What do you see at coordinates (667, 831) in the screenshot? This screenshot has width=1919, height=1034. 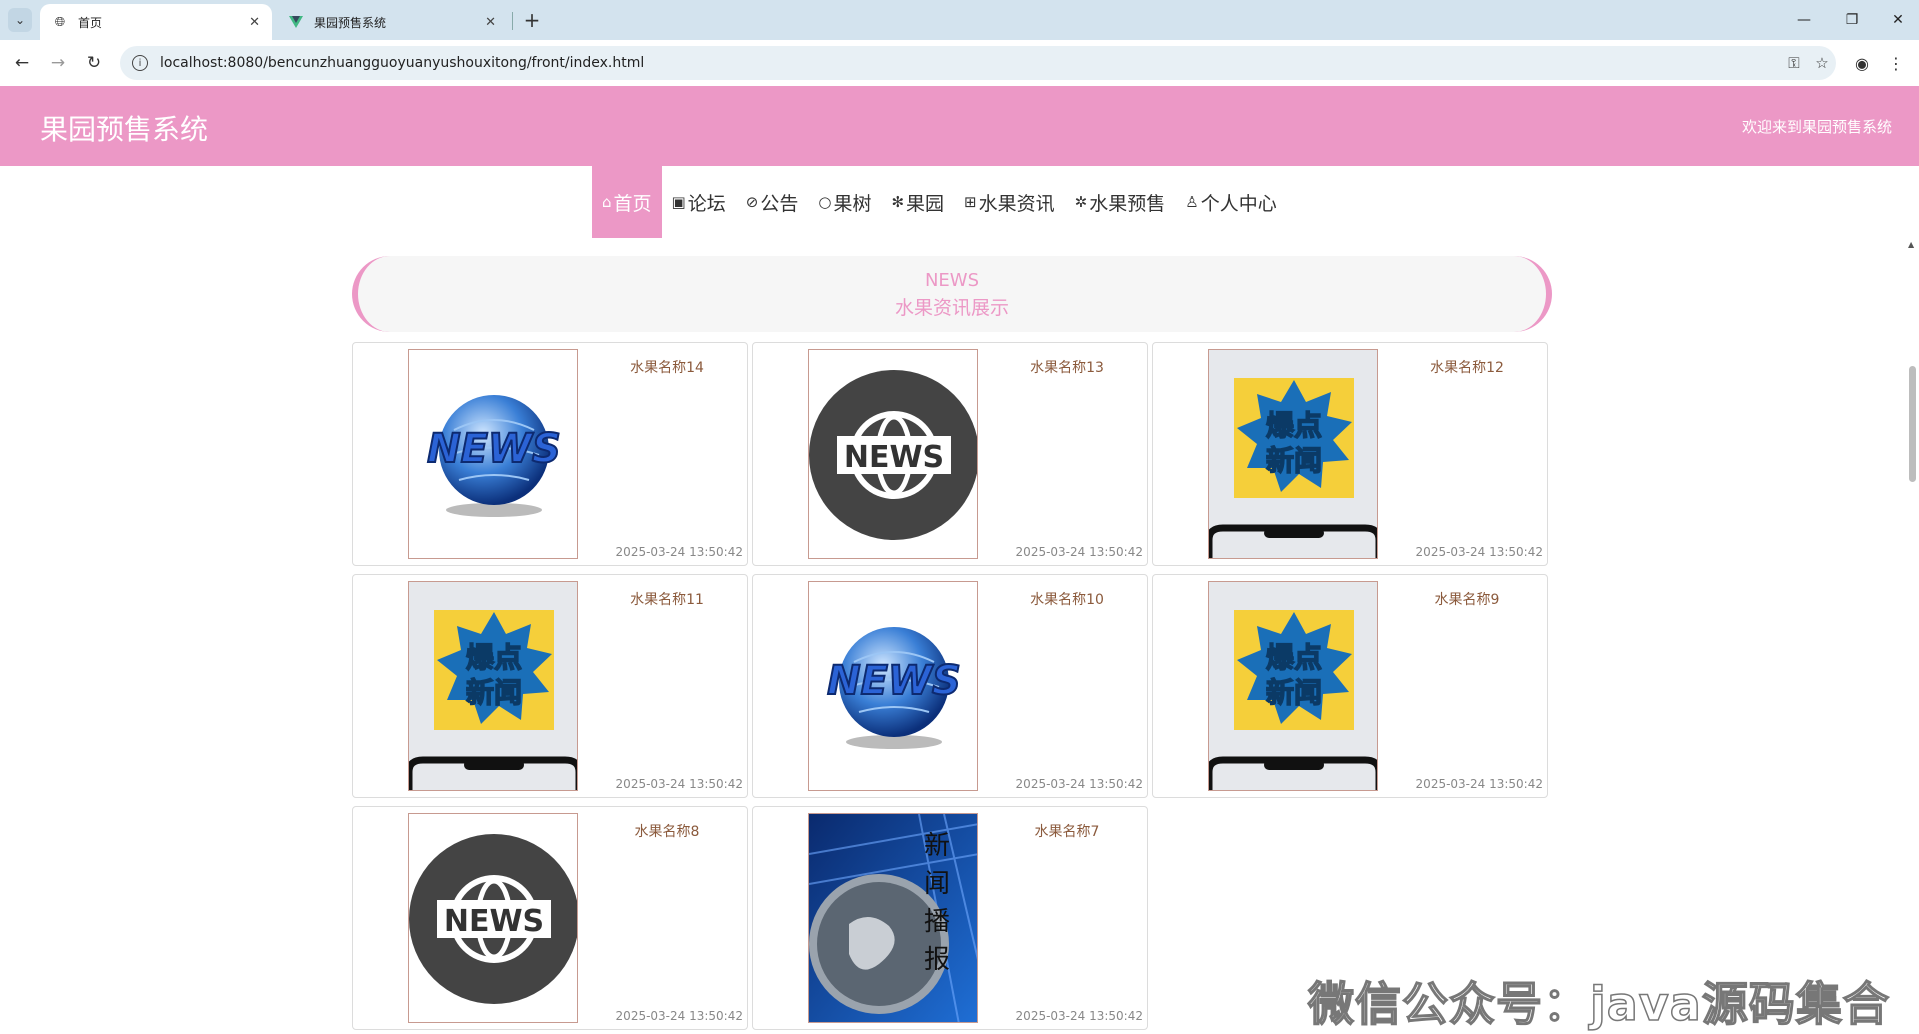 I see `news-title: 水果名称8` at bounding box center [667, 831].